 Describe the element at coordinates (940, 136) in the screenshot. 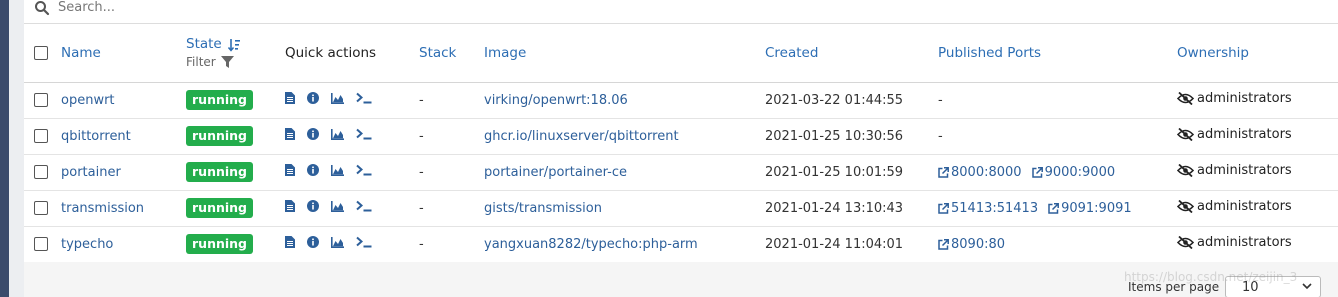

I see `ports-empty: -` at that location.